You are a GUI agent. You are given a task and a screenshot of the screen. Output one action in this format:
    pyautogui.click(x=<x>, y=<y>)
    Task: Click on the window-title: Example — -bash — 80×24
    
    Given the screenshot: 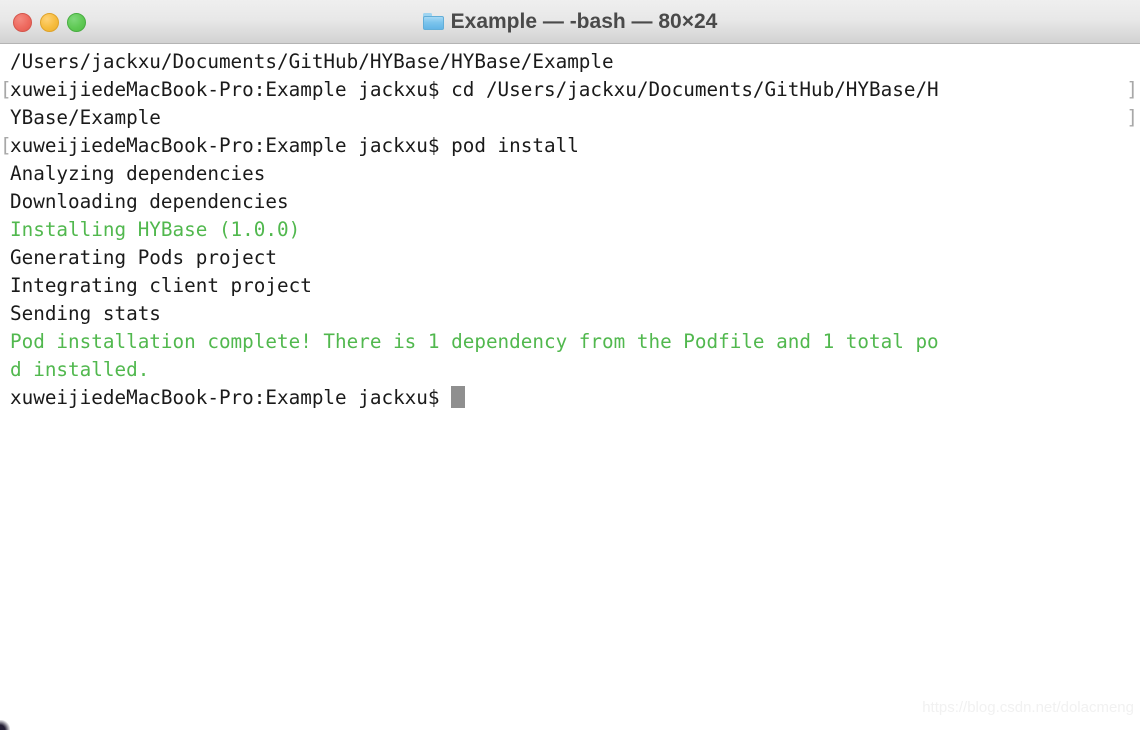 What is the action you would take?
    pyautogui.click(x=584, y=21)
    